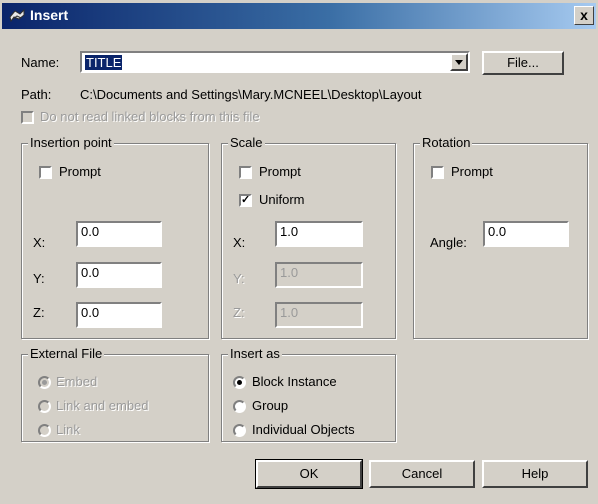  Describe the element at coordinates (294, 381) in the screenshot. I see `block-instance-label: Block Instance` at that location.